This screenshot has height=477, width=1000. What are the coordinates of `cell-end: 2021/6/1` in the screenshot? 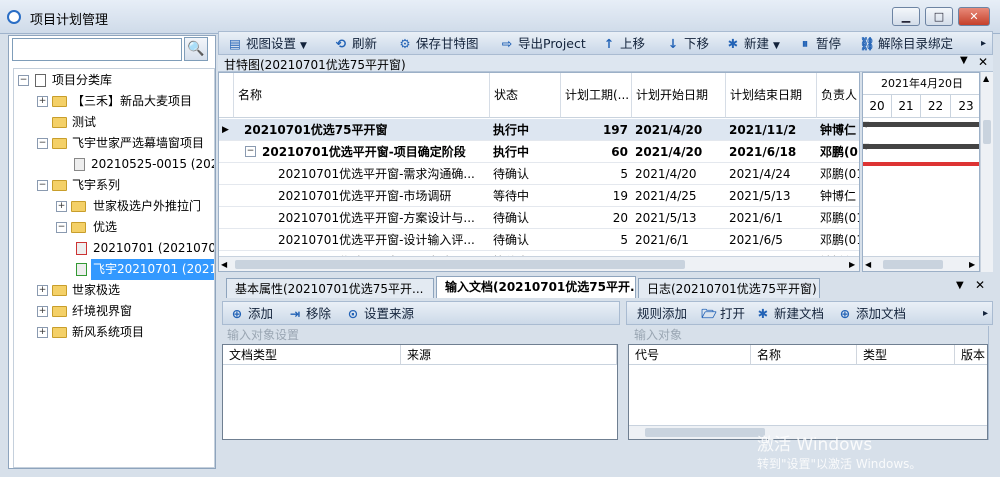 It's located at (771, 218).